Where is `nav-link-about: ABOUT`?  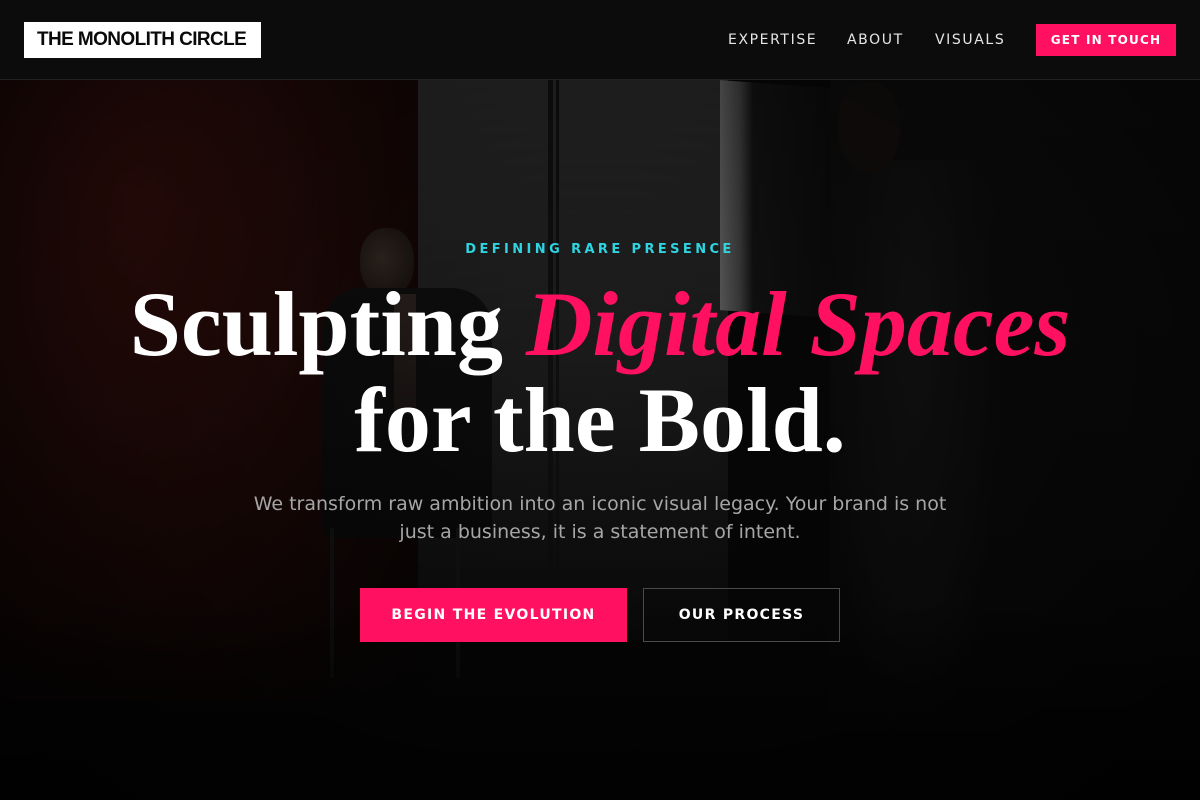
nav-link-about: ABOUT is located at coordinates (875, 40).